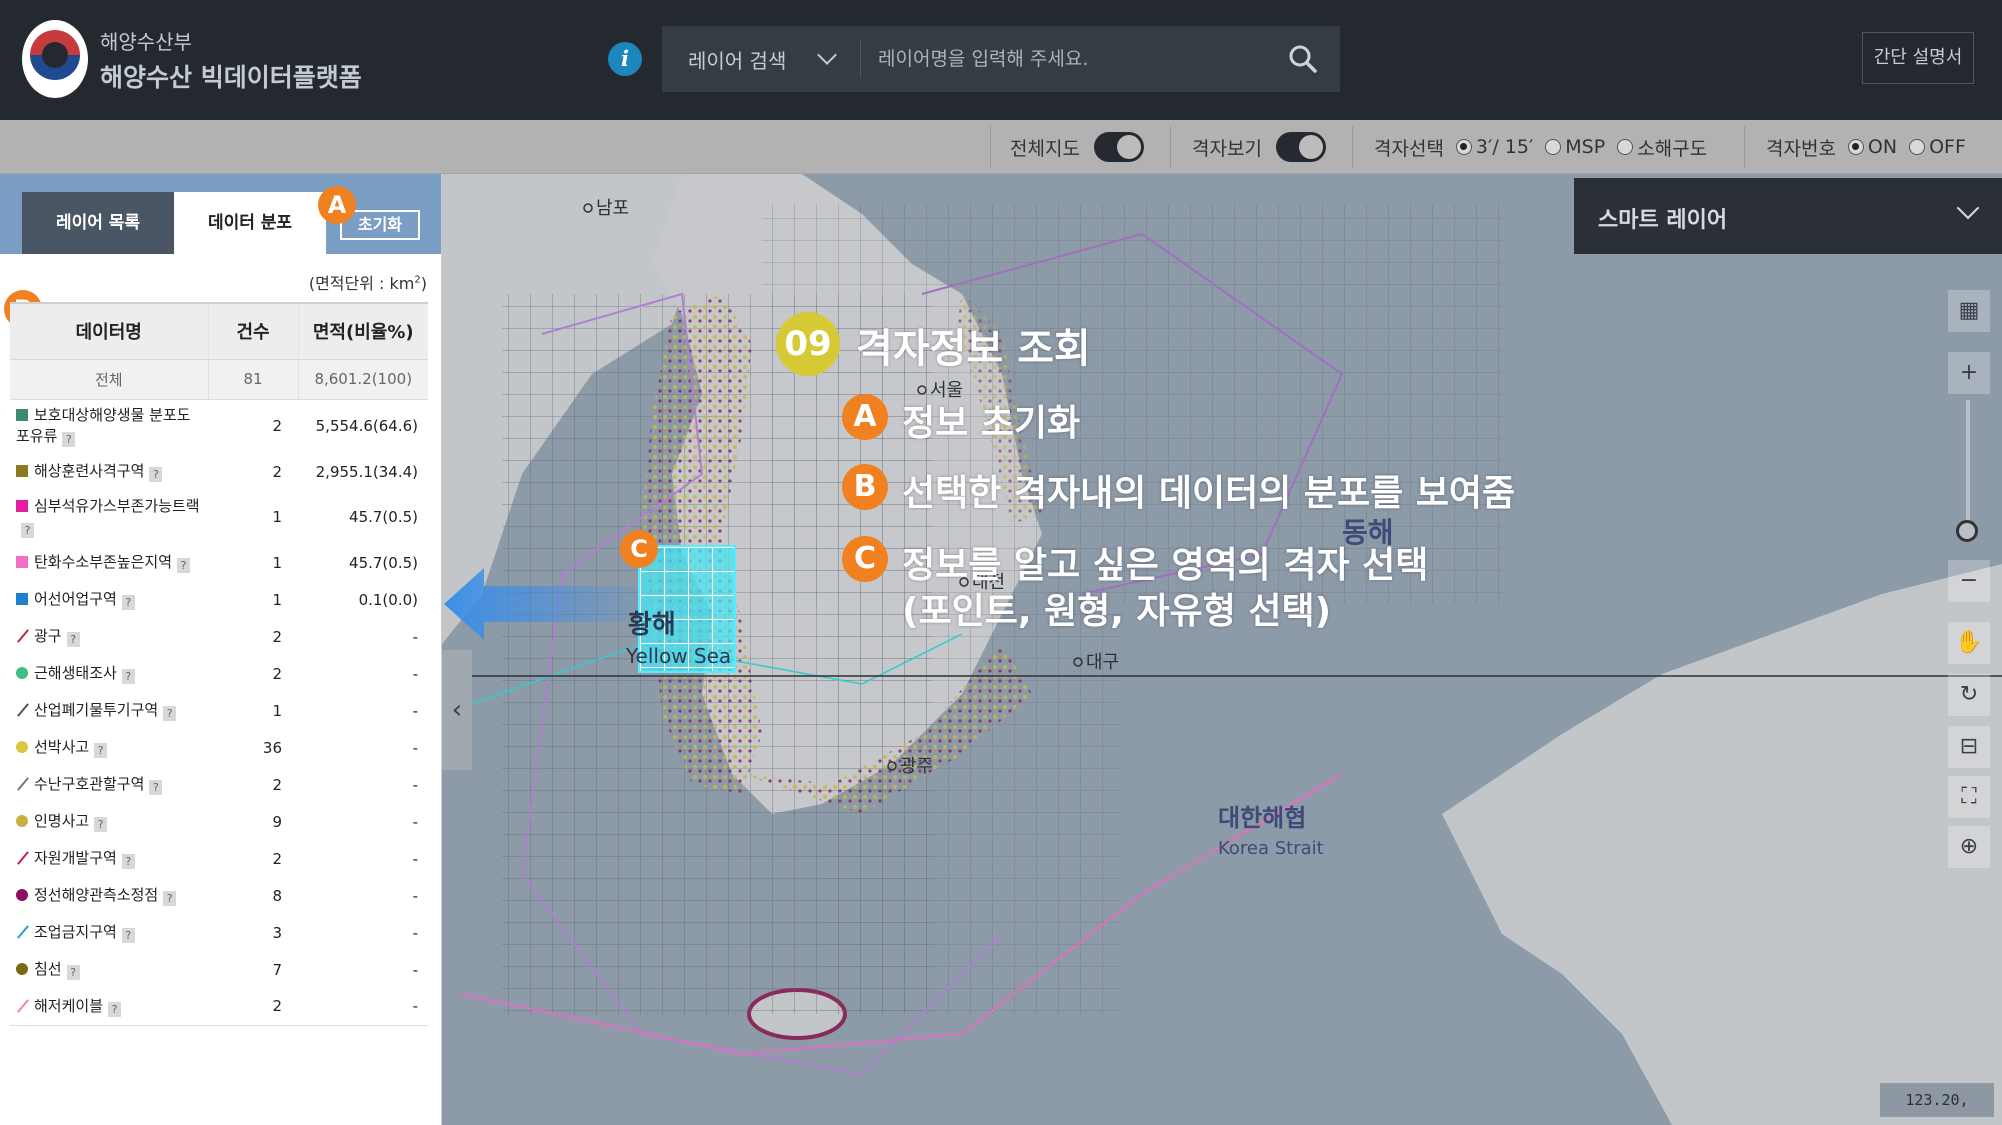  I want to click on tab-data-distribution: 데이터 분포, so click(250, 223).